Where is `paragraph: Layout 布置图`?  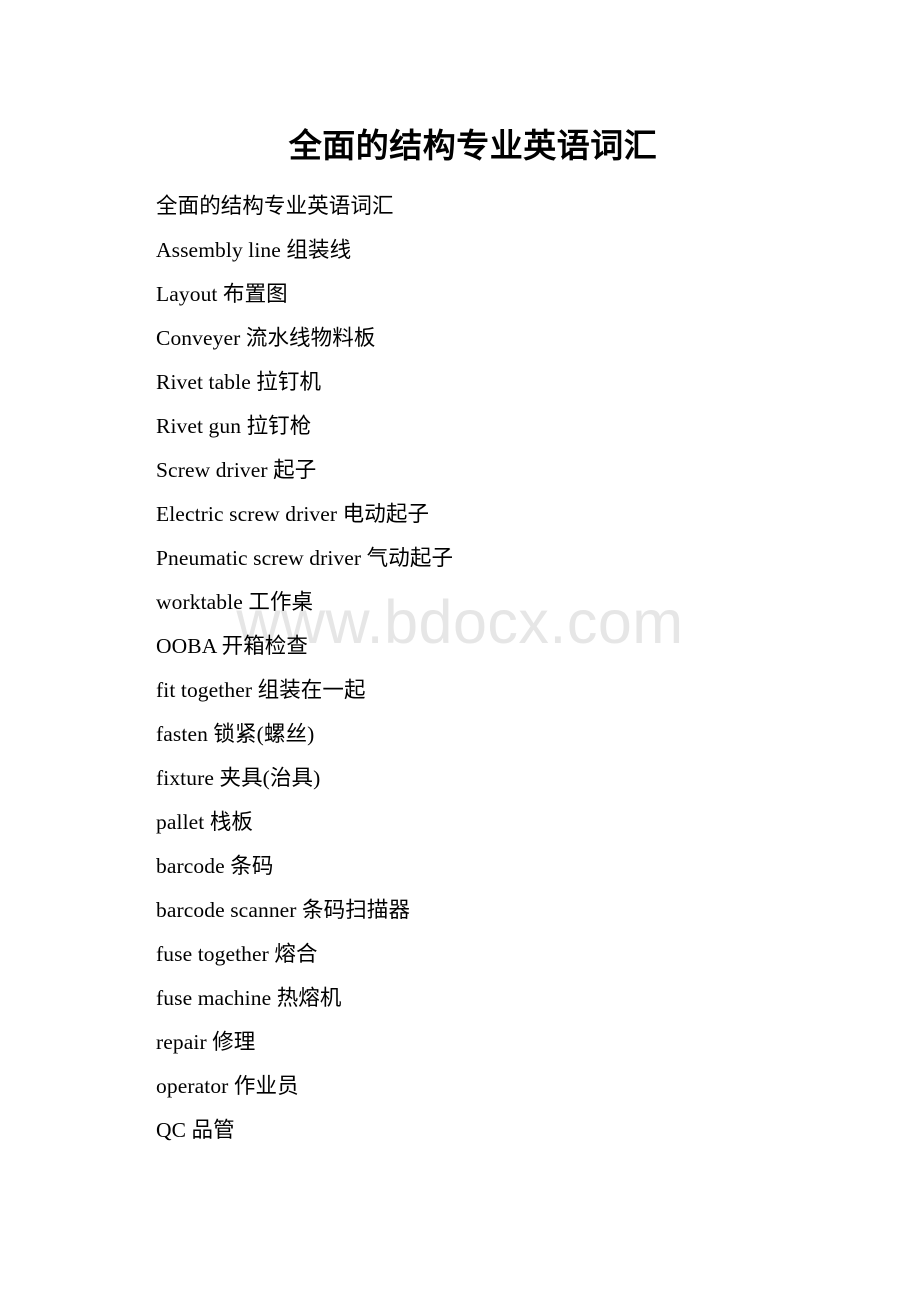 paragraph: Layout 布置图 is located at coordinates (222, 293).